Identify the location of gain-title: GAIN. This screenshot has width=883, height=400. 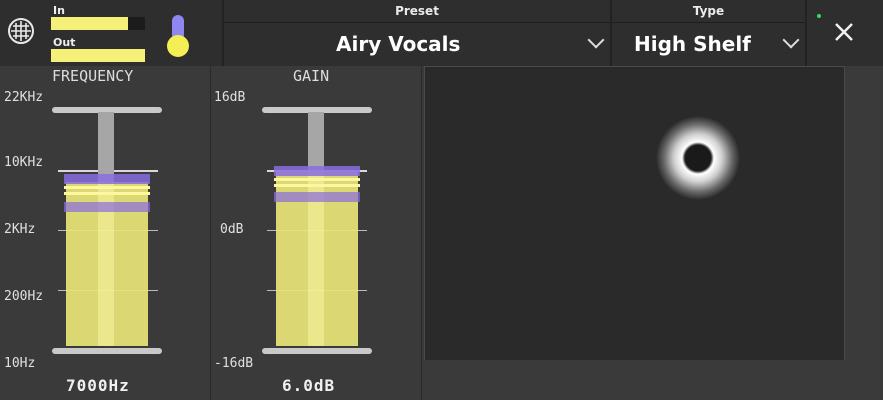
(311, 76).